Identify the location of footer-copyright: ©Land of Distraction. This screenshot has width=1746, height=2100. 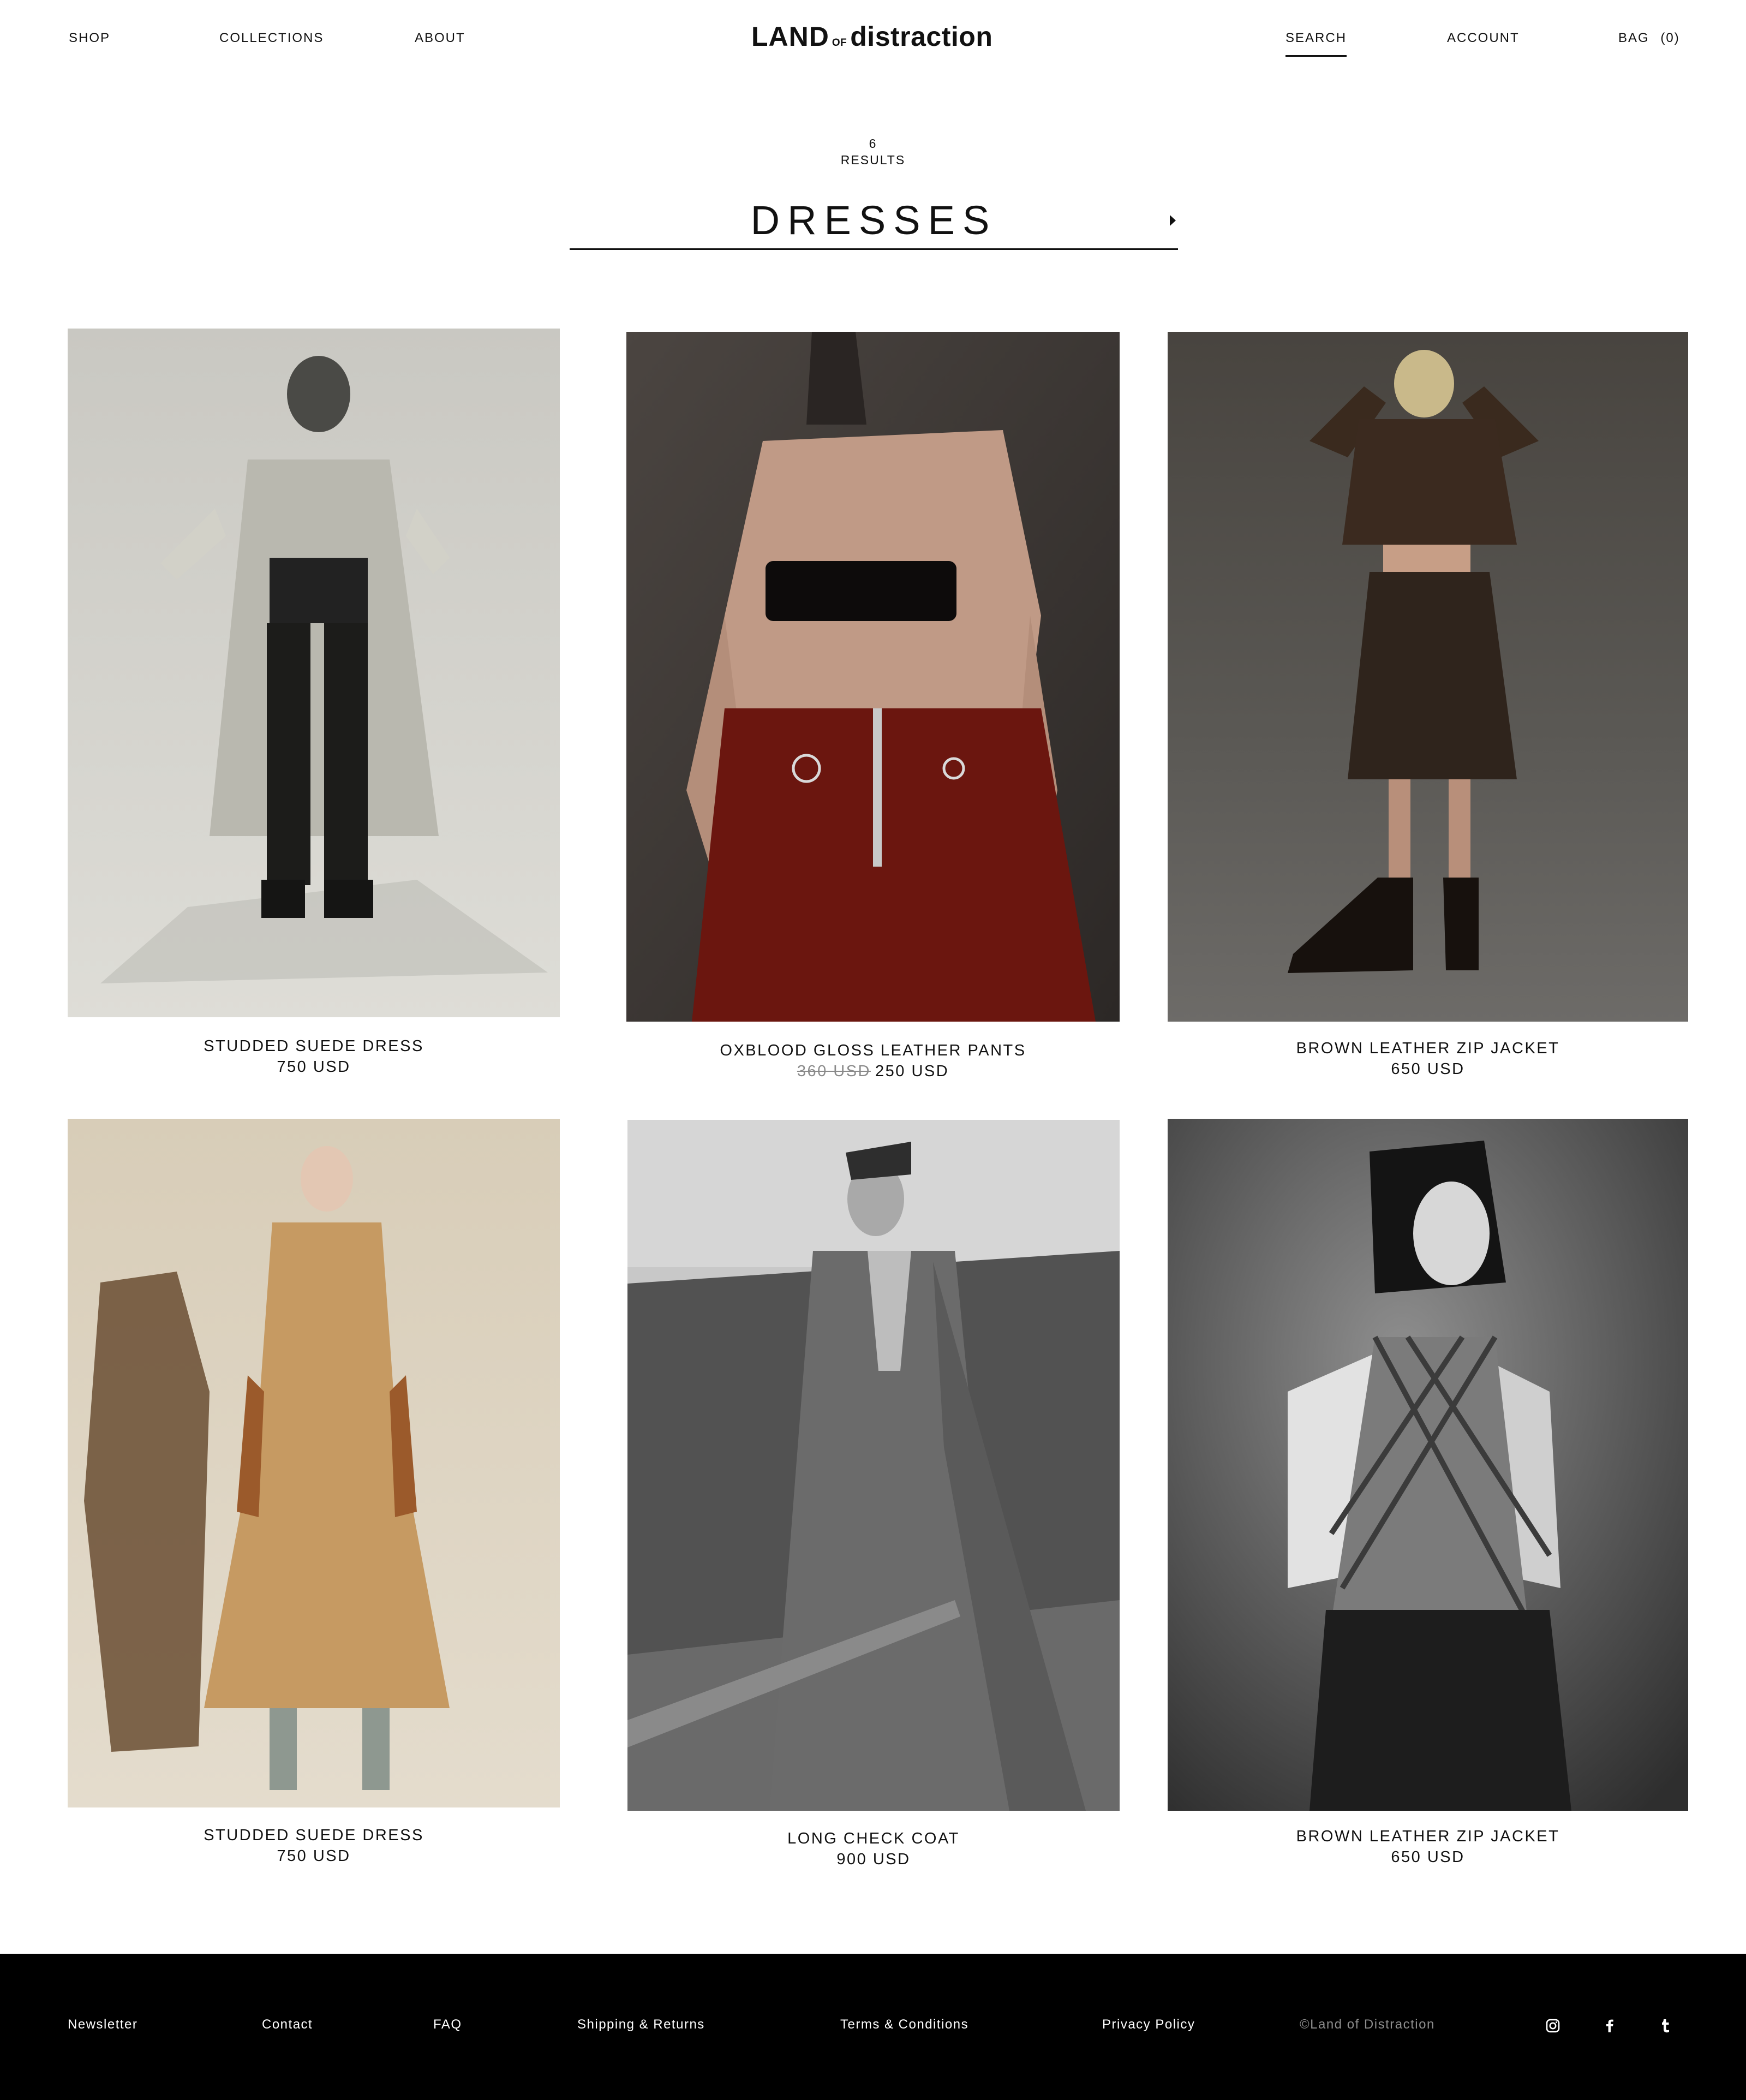
(1367, 2024).